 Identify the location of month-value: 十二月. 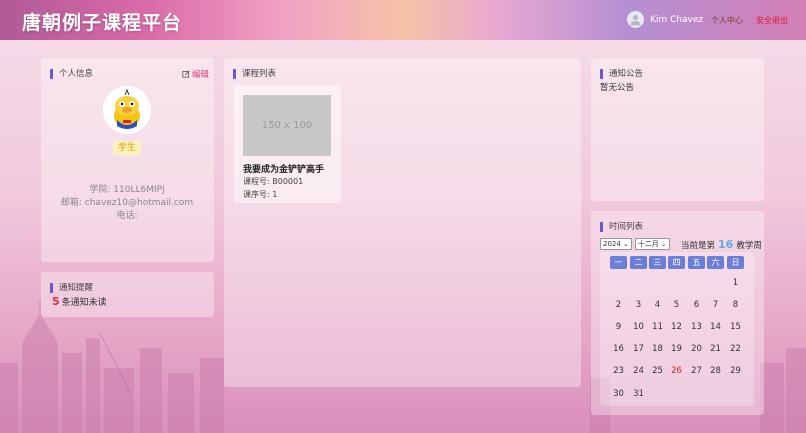
(648, 244).